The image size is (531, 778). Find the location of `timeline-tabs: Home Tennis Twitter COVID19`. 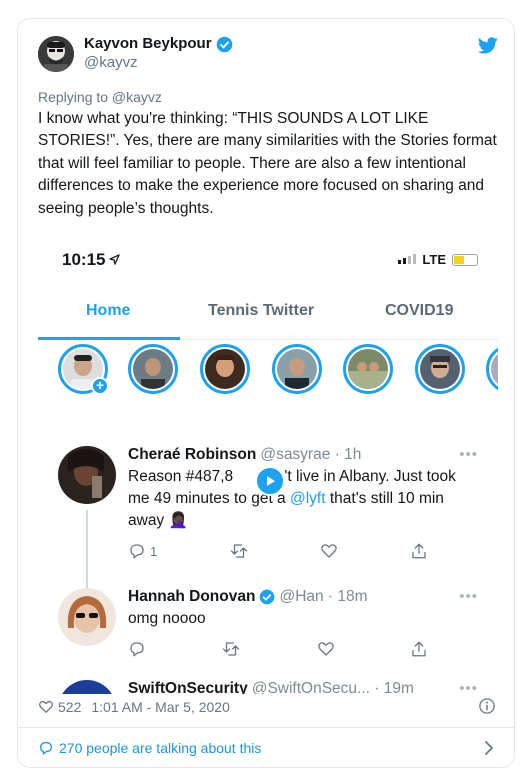

timeline-tabs: Home Tennis Twitter COVID19 is located at coordinates (268, 316).